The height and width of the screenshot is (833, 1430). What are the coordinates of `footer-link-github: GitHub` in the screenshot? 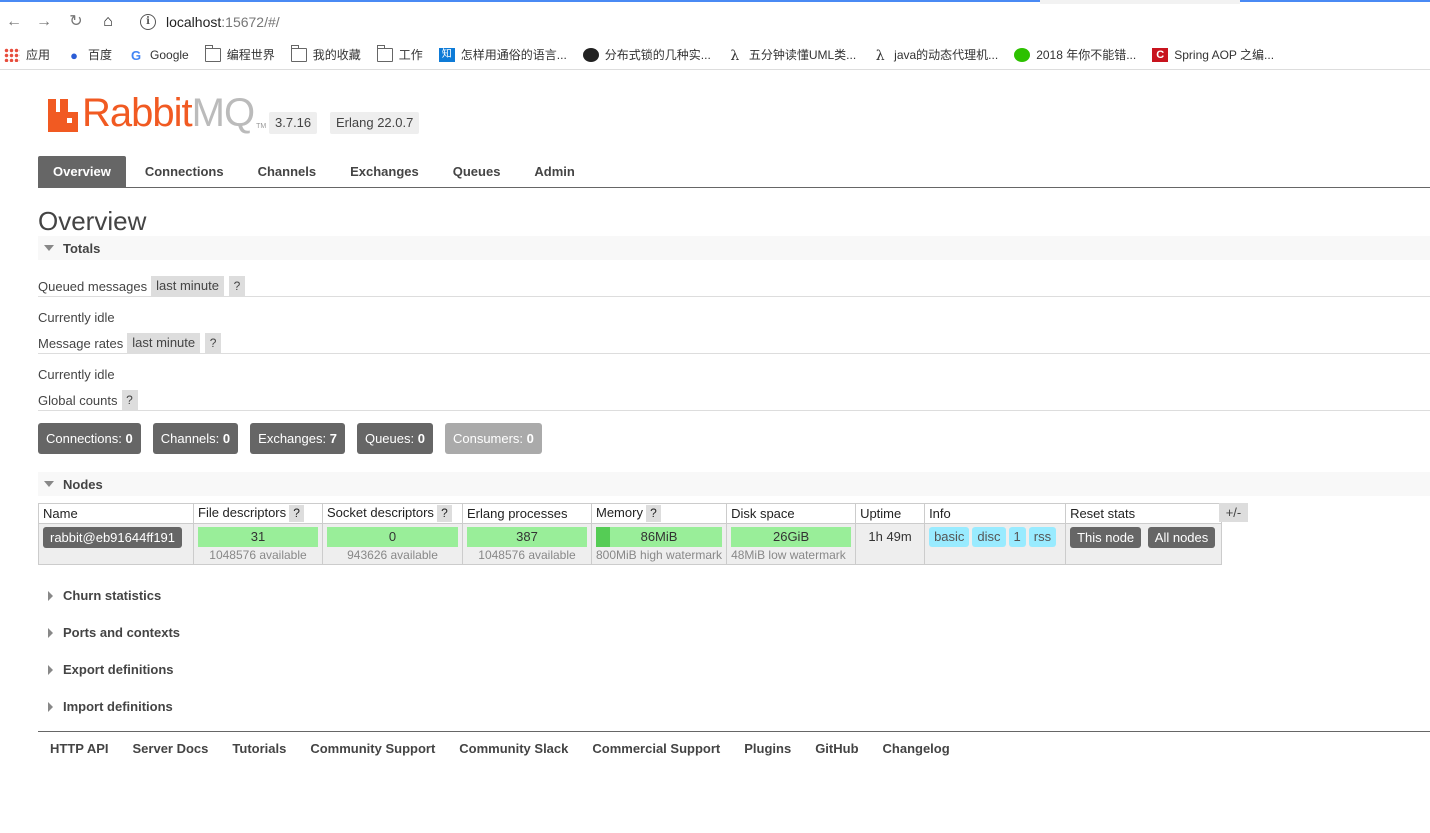 It's located at (836, 748).